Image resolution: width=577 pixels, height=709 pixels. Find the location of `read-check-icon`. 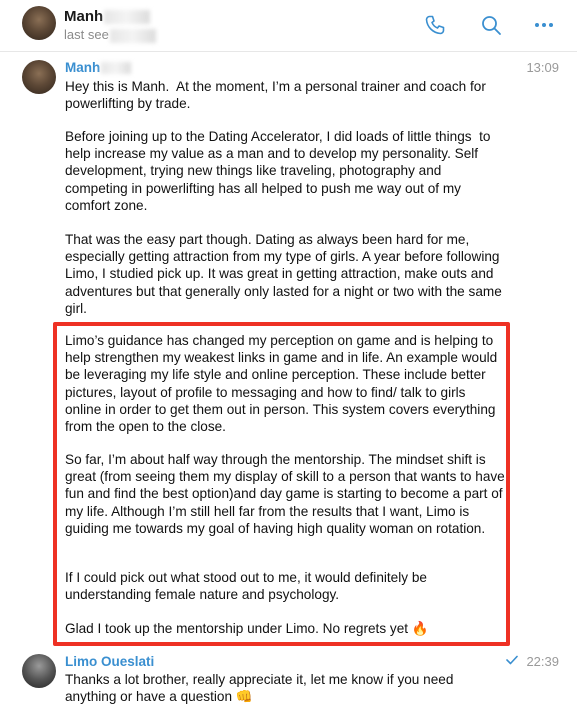

read-check-icon is located at coordinates (512, 660).